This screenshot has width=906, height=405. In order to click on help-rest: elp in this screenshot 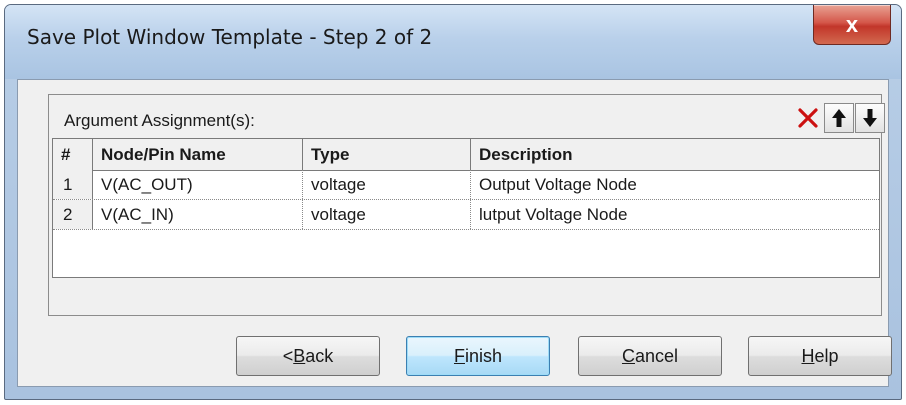, I will do `click(826, 355)`.